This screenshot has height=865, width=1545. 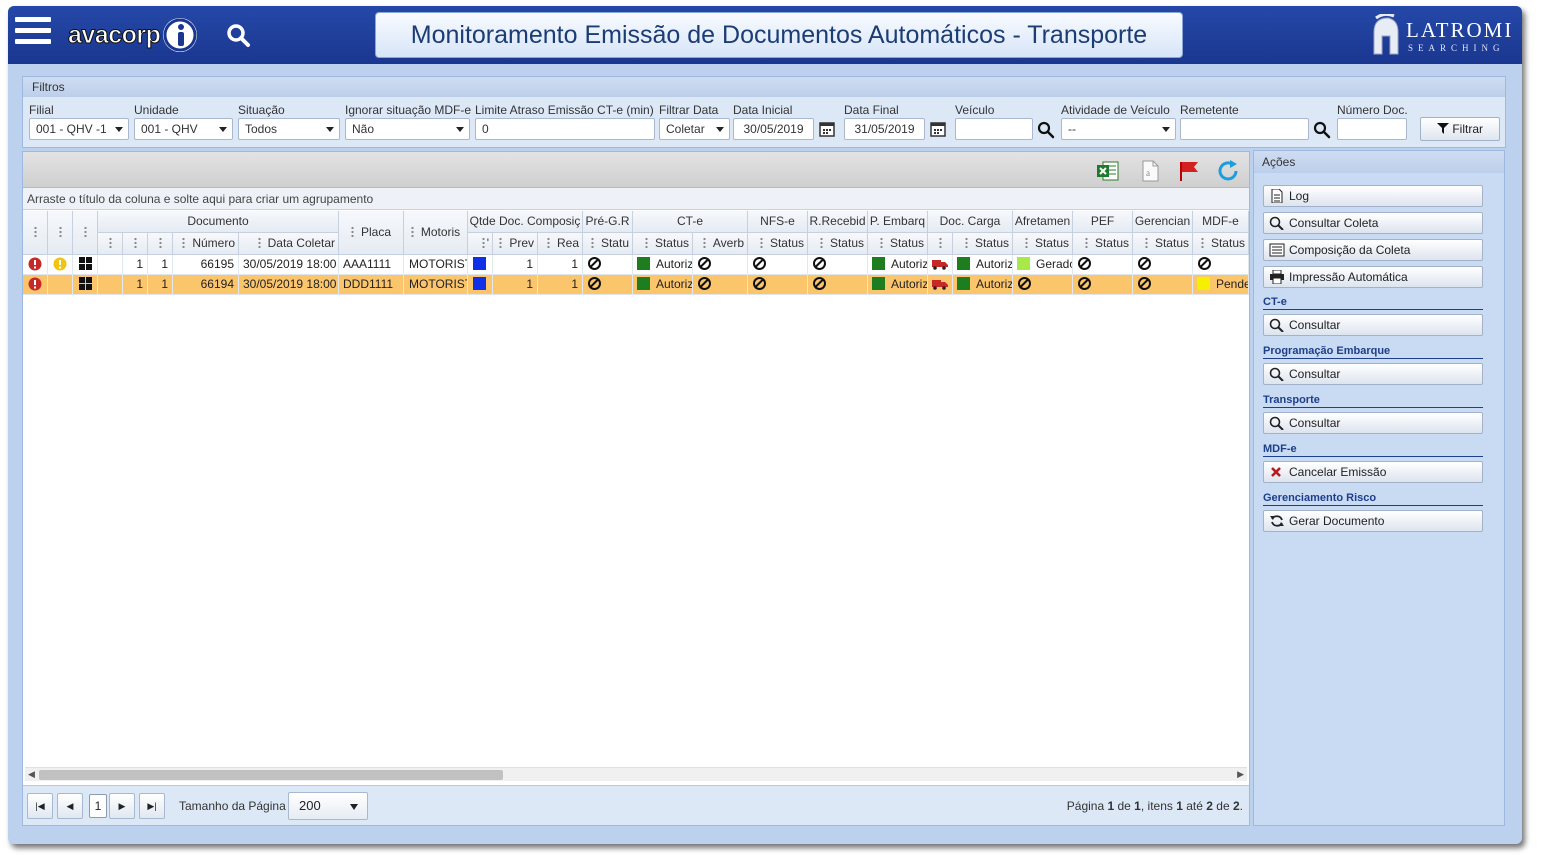 I want to click on gerenciamento-group-header: Gerencian, so click(x=1163, y=222).